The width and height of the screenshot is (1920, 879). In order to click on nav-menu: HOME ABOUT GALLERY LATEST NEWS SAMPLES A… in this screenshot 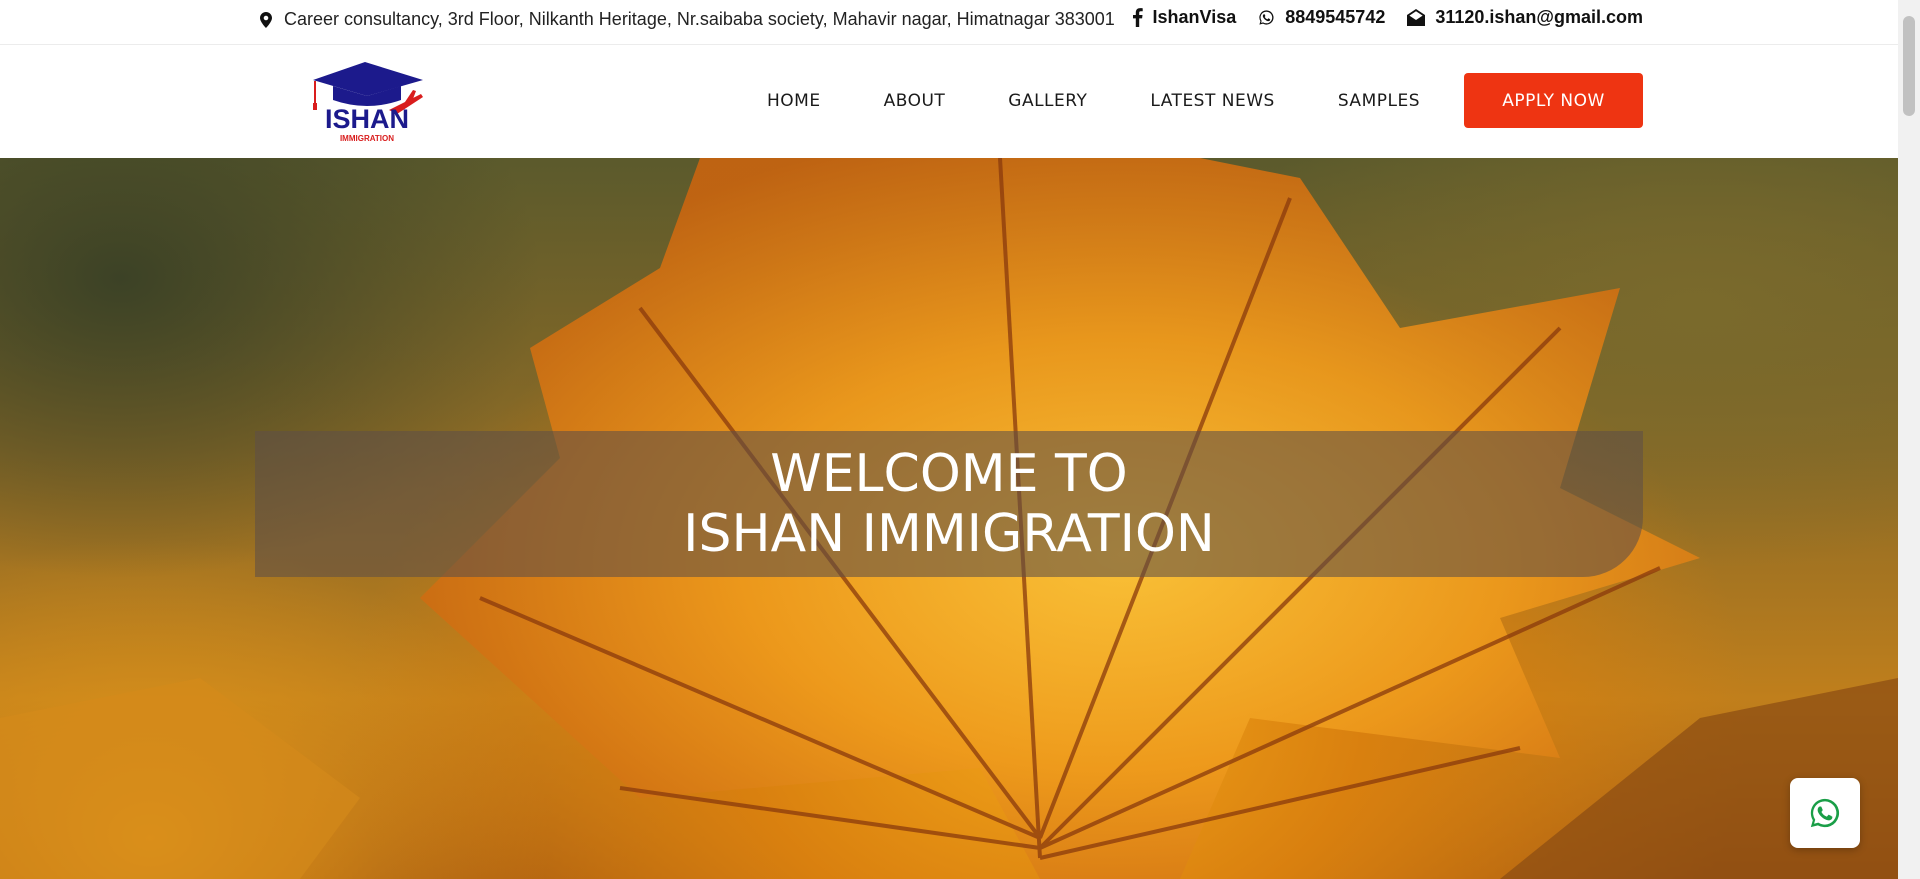, I will do `click(1205, 100)`.